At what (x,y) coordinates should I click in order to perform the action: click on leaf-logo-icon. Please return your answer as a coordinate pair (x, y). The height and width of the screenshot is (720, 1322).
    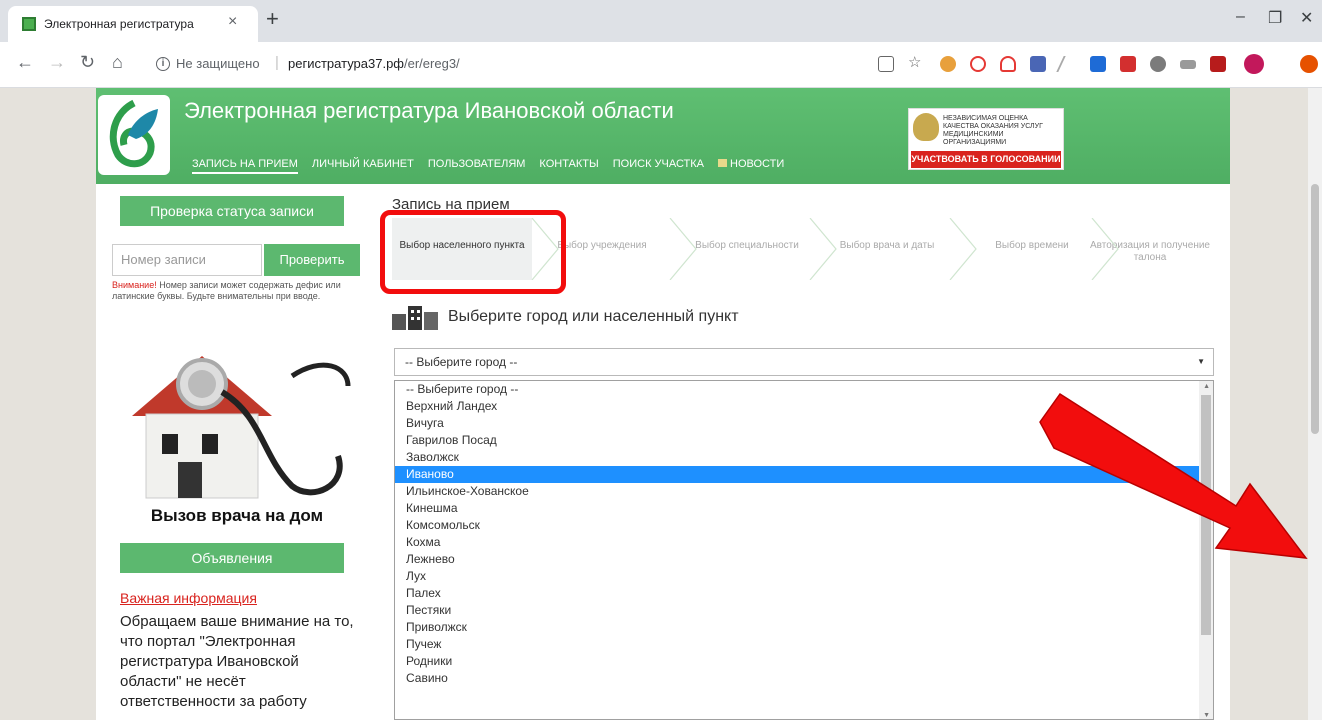
    Looking at the image, I should click on (133, 133).